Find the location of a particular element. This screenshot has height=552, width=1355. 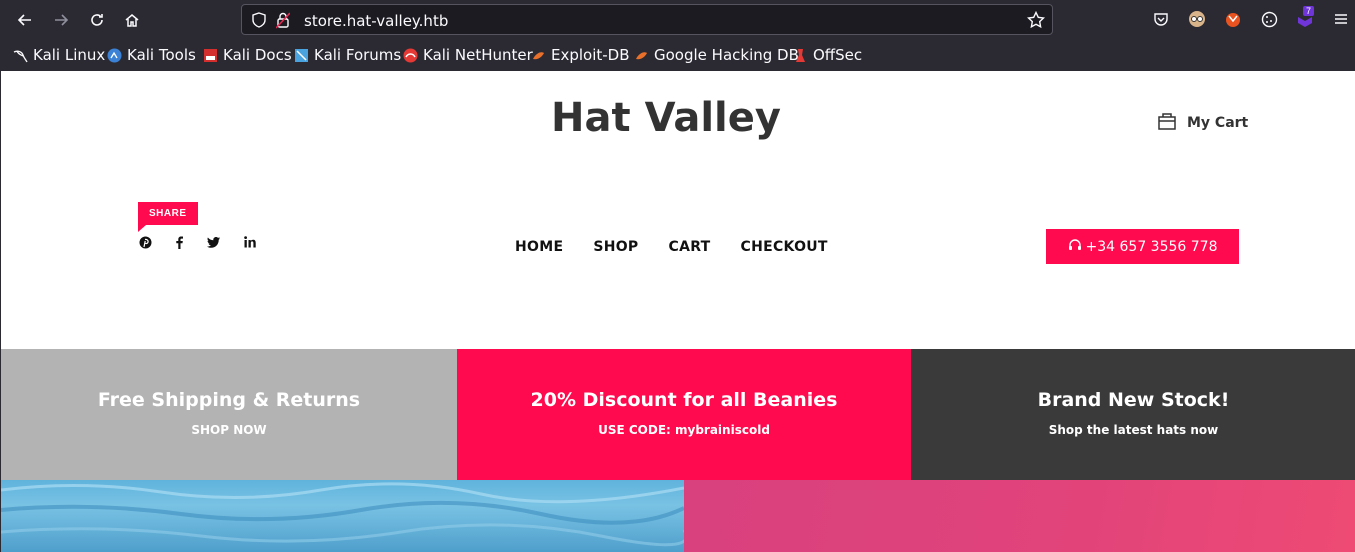

phone-number: +34 657 3556 778 is located at coordinates (1151, 246).